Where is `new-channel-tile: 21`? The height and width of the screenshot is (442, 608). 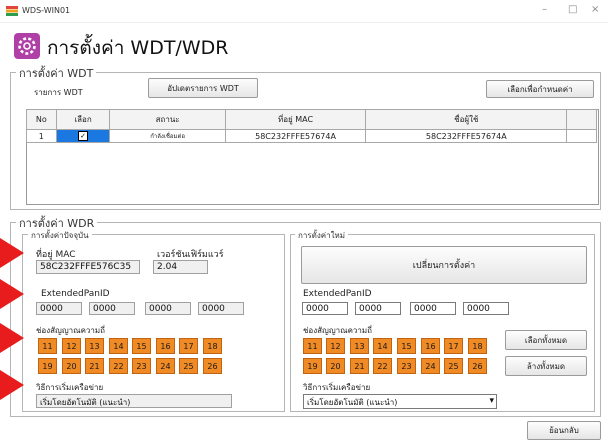
new-channel-tile: 21 is located at coordinates (359, 366).